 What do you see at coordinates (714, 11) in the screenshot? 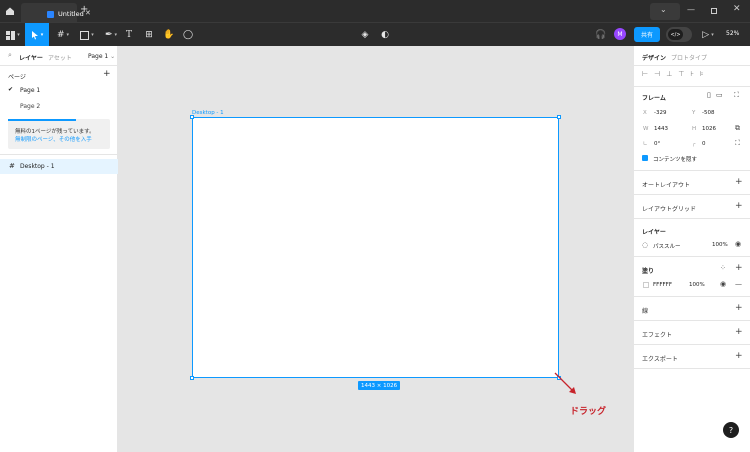
I see `maximize-icon` at bounding box center [714, 11].